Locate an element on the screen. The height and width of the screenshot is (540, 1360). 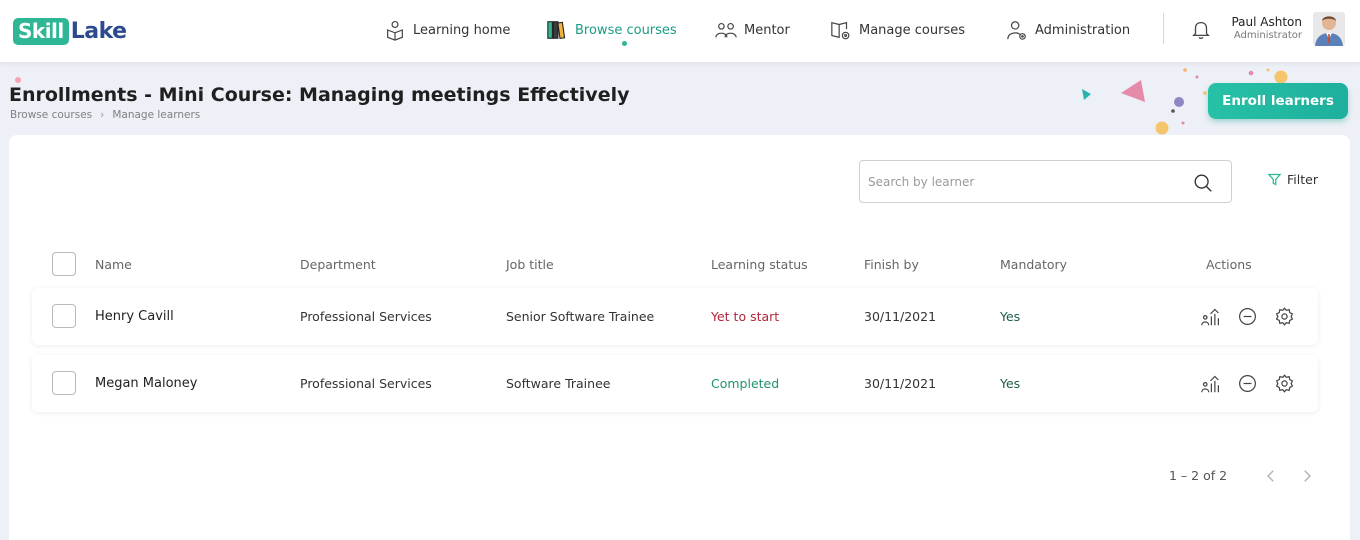
learner-name: Henry Cavill is located at coordinates (134, 316).